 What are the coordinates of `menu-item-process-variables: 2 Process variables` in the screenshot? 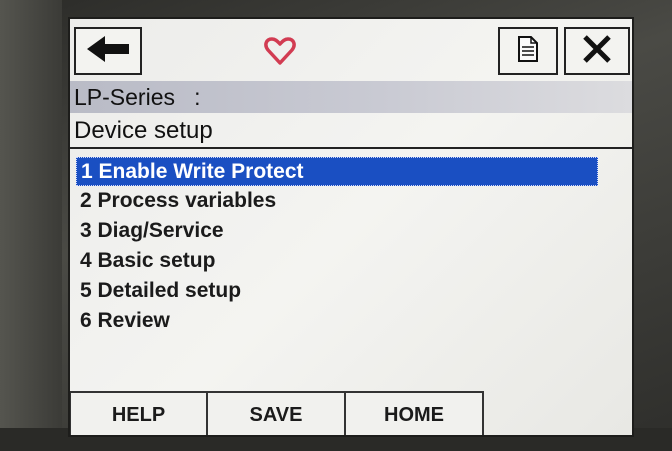 It's located at (337, 201).